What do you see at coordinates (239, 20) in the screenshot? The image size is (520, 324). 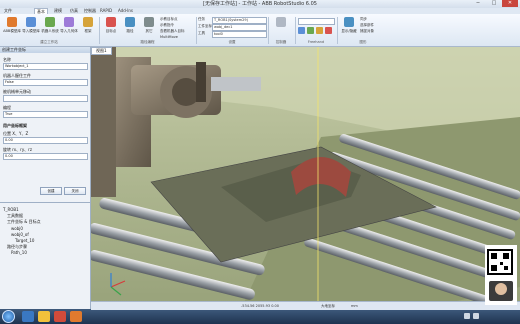 I see `task-select: T_ROB1(System29)` at bounding box center [239, 20].